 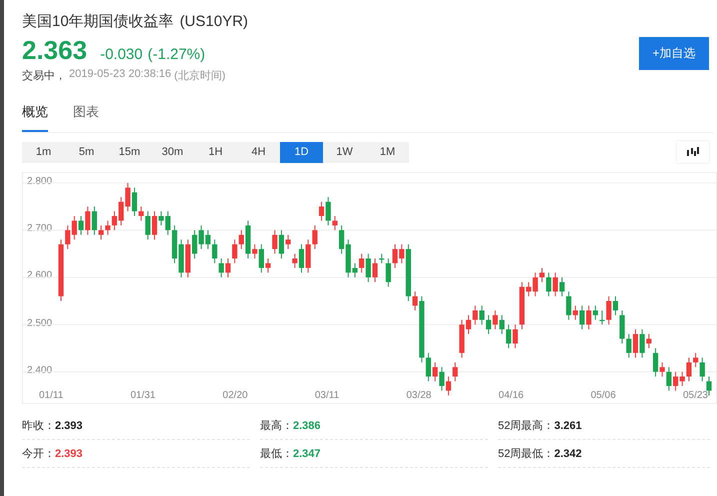 What do you see at coordinates (35, 116) in the screenshot?
I see `tab: 概览` at bounding box center [35, 116].